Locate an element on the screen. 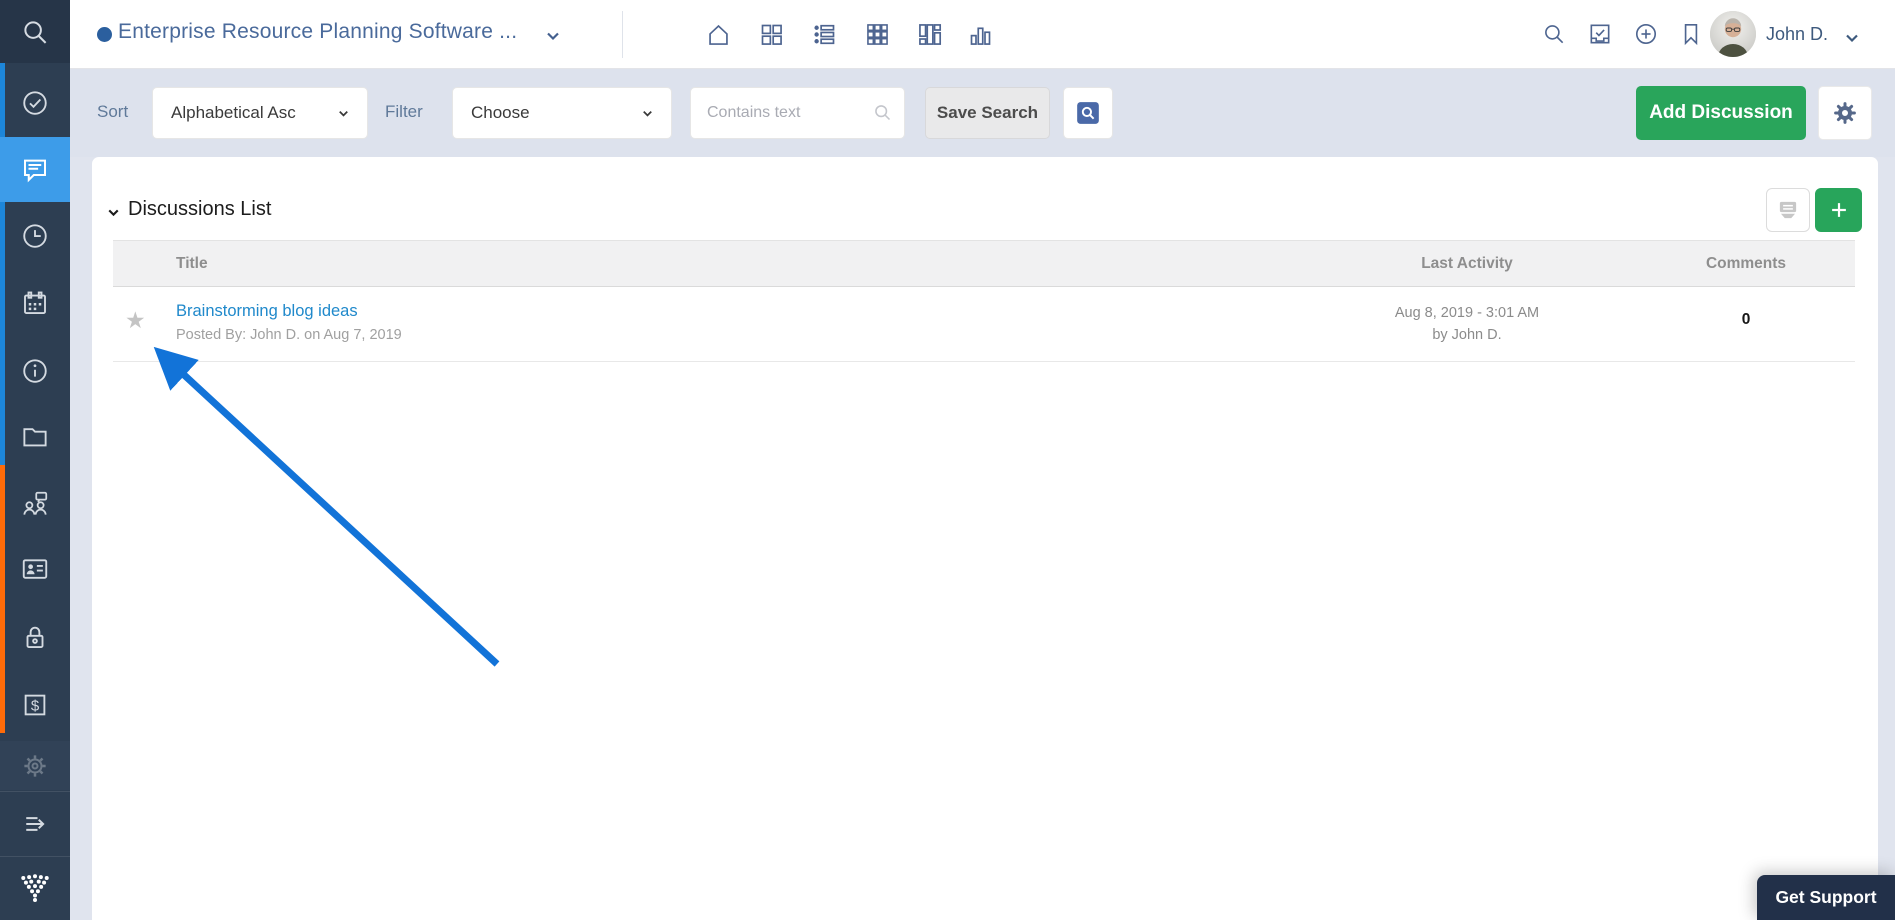  sort-dropdown-value: Alphabetical Asc is located at coordinates (233, 112).